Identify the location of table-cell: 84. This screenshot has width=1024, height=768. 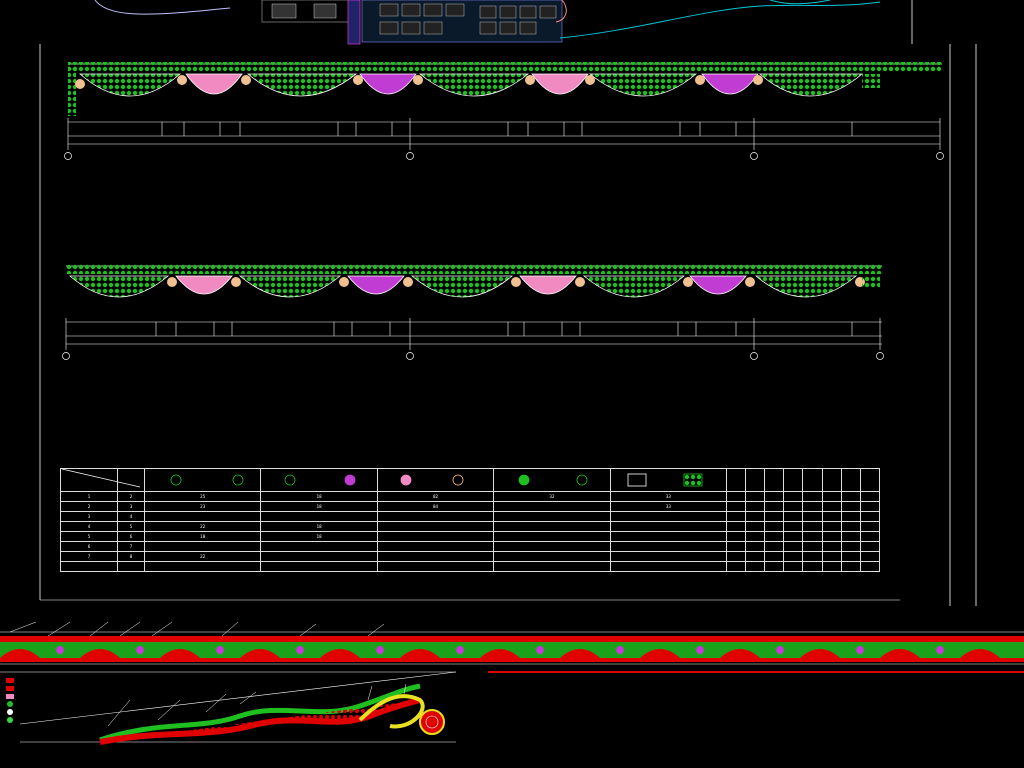
(435, 506).